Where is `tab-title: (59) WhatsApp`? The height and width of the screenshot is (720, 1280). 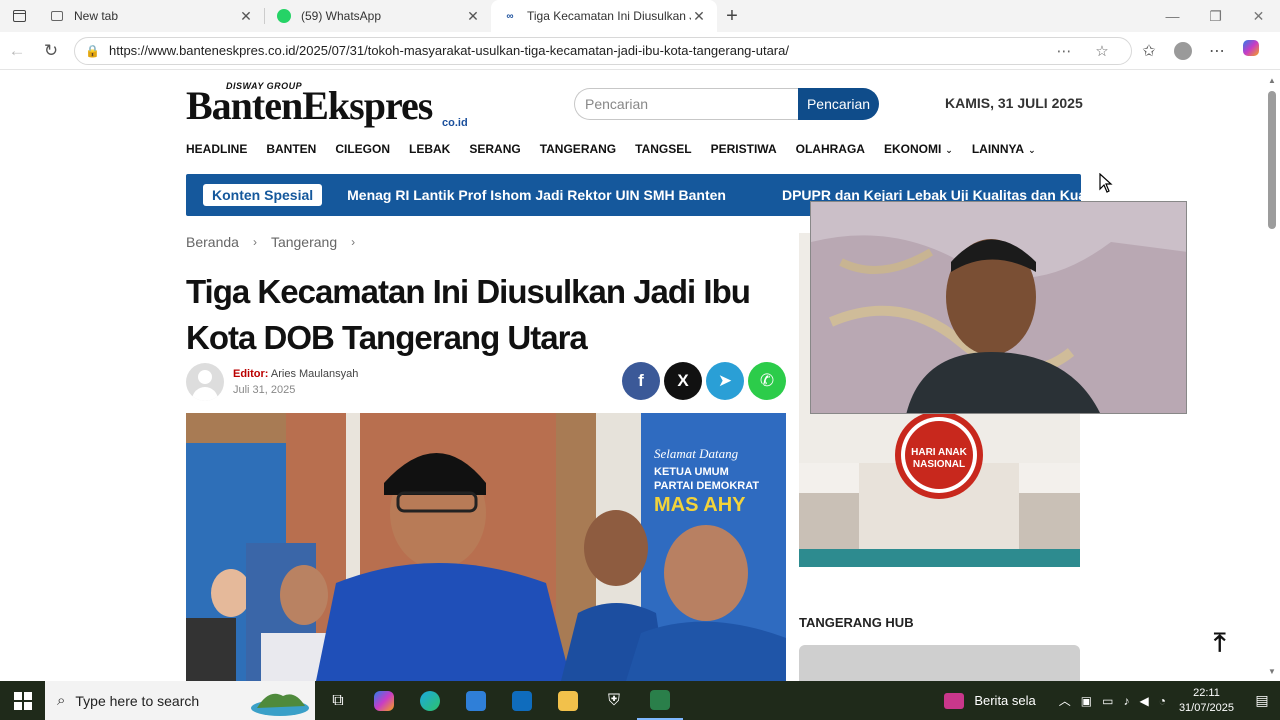
tab-title: (59) WhatsApp is located at coordinates (341, 16).